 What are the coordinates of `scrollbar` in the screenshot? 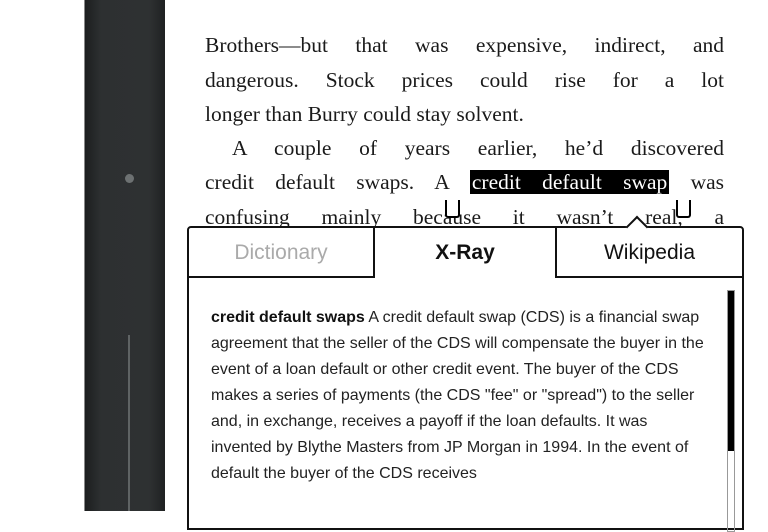 It's located at (731, 411).